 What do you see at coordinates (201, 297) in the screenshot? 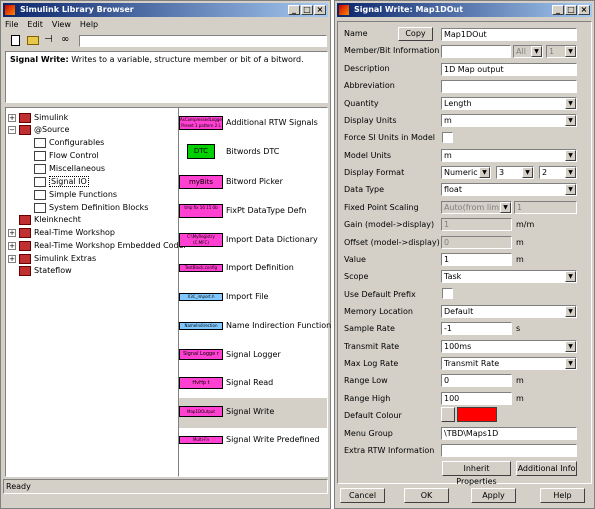
I see `block-glyph: X3C_import.h` at bounding box center [201, 297].